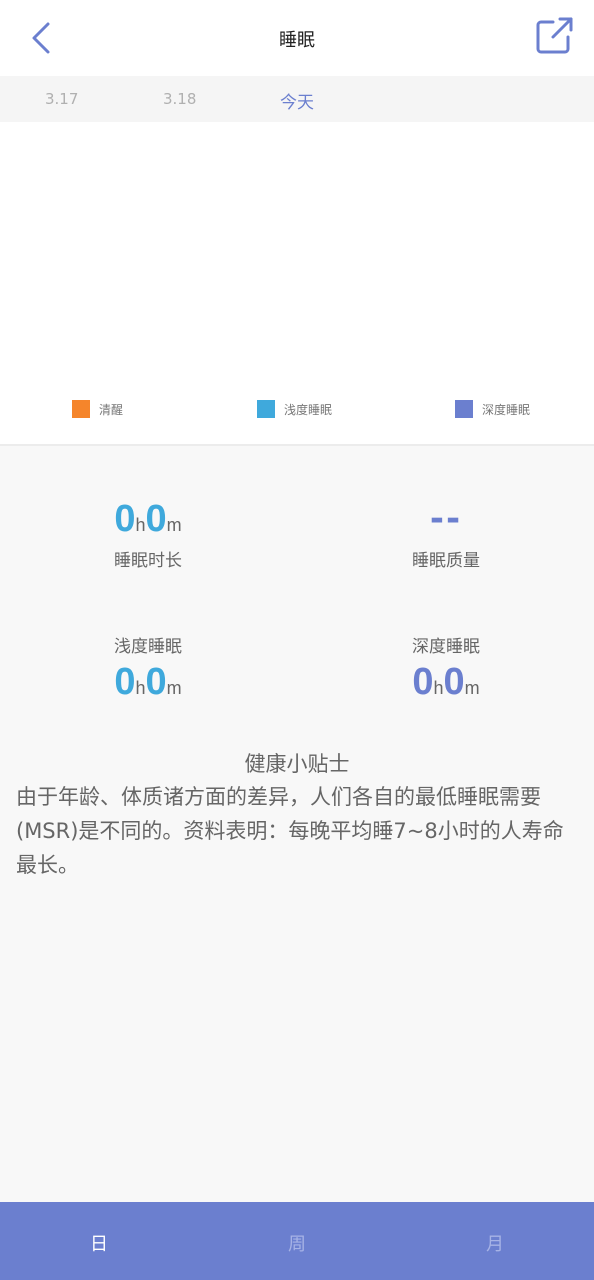 The image size is (594, 1280). Describe the element at coordinates (438, 688) in the screenshot. I see `deep-sleep-h-unit: h` at that location.